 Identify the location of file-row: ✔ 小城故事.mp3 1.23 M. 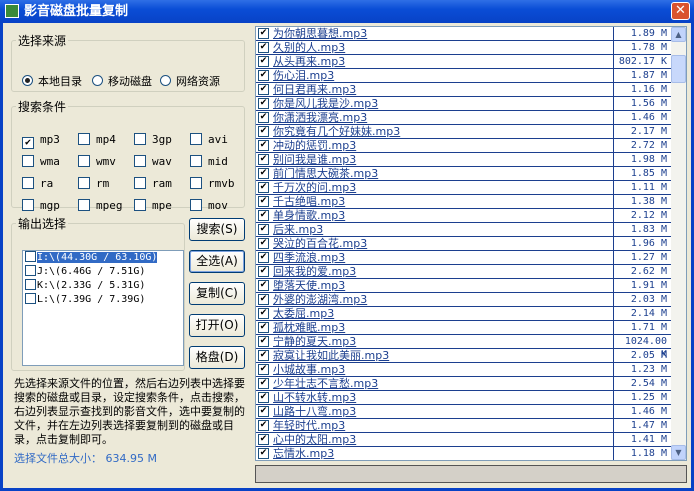
(464, 370).